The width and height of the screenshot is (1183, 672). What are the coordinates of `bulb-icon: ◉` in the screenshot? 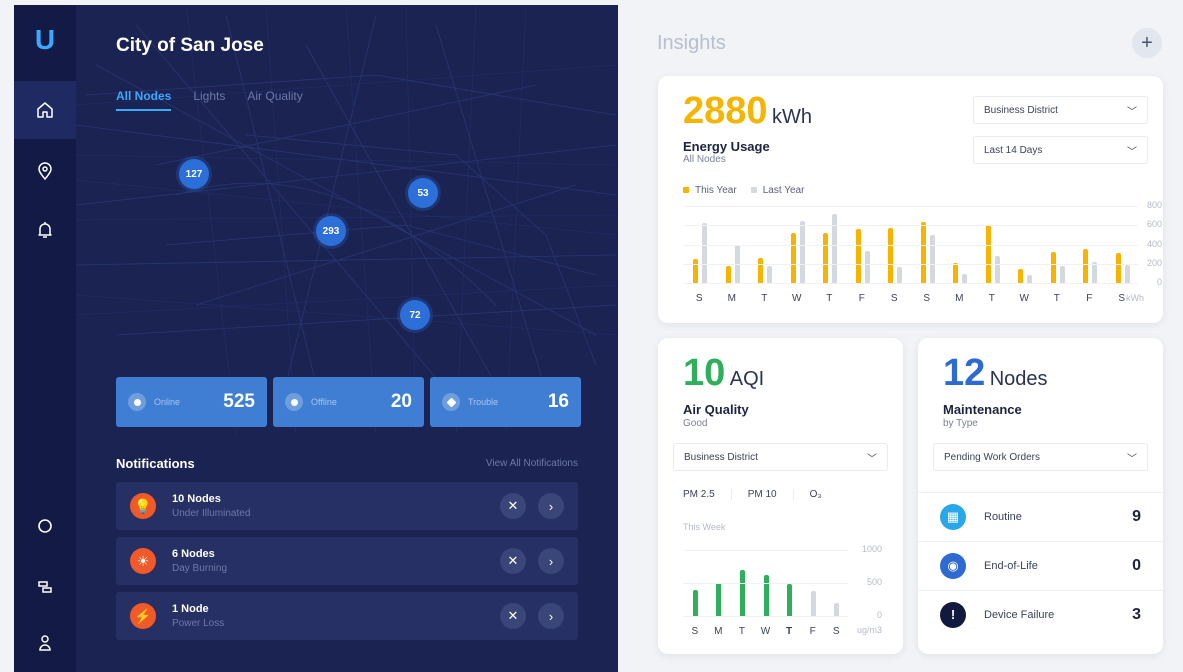 It's located at (953, 565).